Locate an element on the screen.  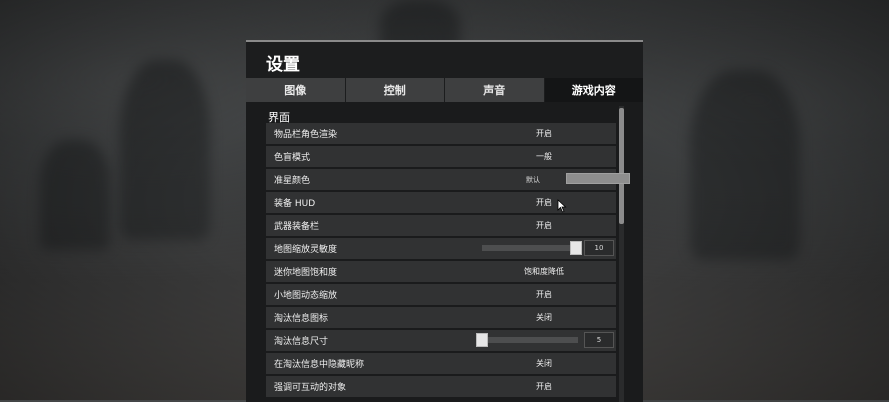
tab-controls: 控制 is located at coordinates (395, 90).